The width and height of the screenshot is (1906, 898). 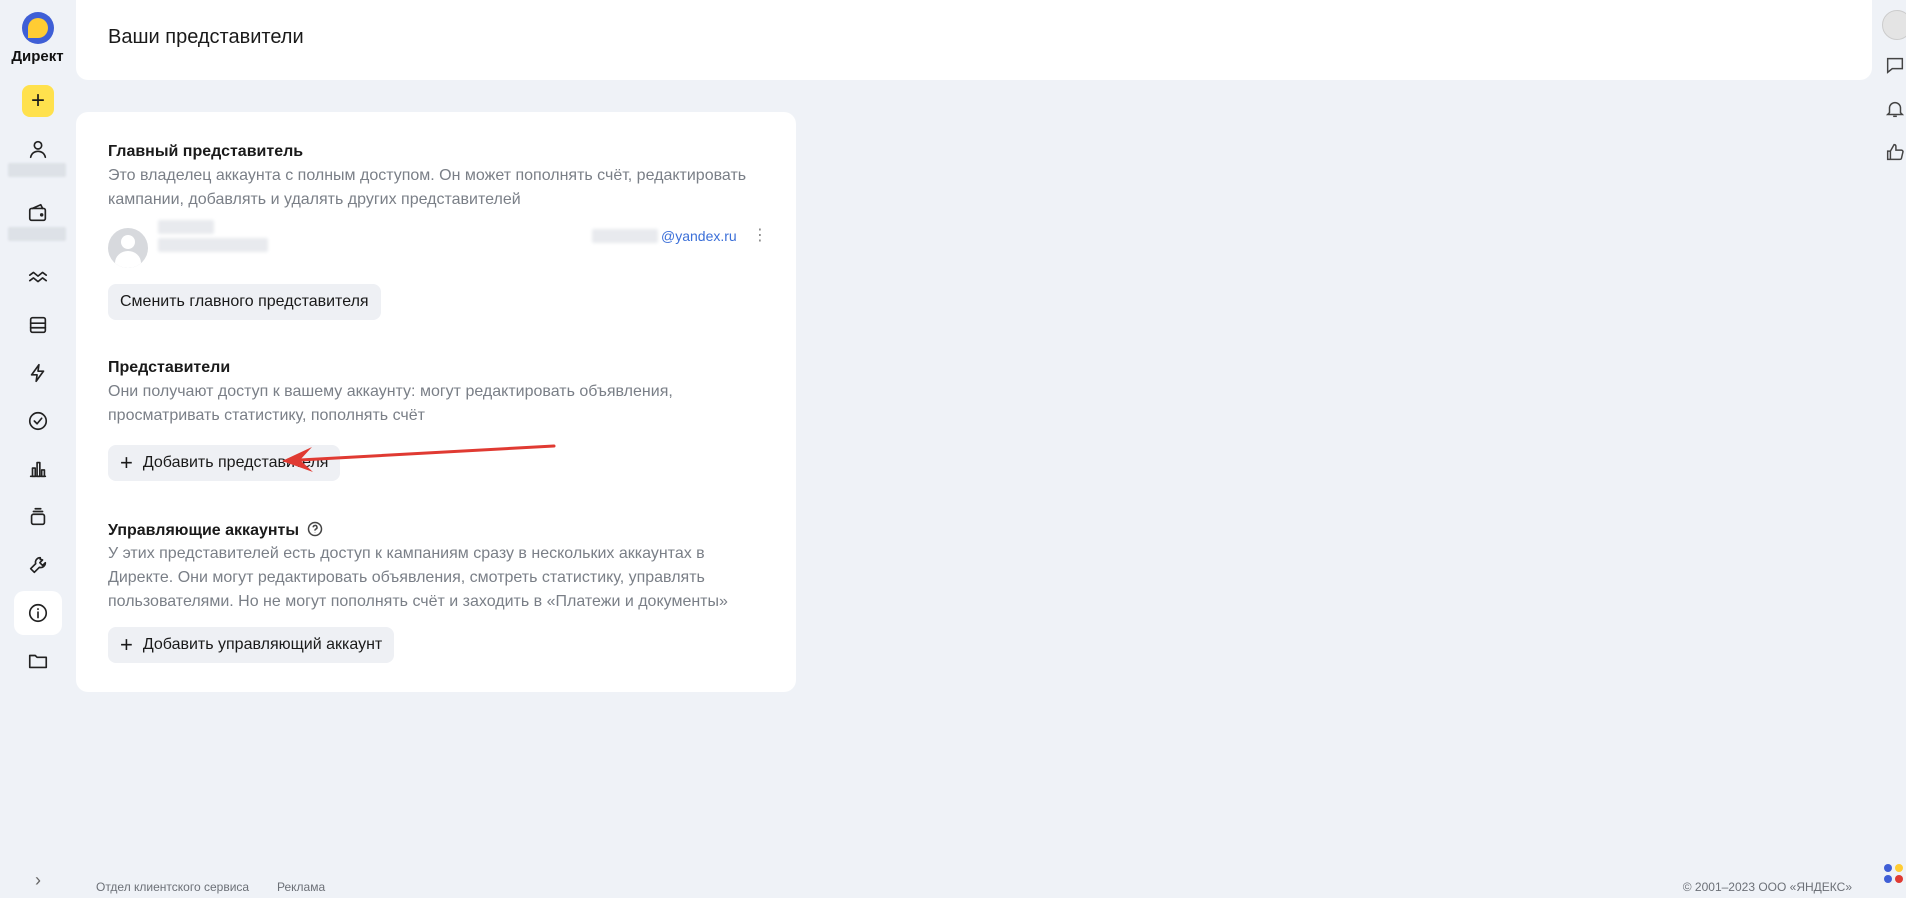 What do you see at coordinates (974, 40) in the screenshot?
I see `page-header: Ваши представители` at bounding box center [974, 40].